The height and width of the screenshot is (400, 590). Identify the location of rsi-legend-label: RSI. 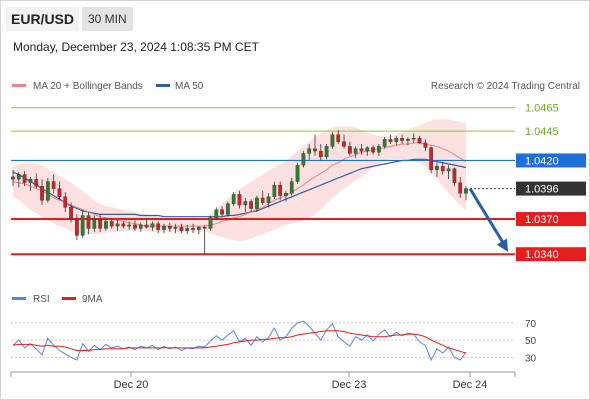
(41, 299).